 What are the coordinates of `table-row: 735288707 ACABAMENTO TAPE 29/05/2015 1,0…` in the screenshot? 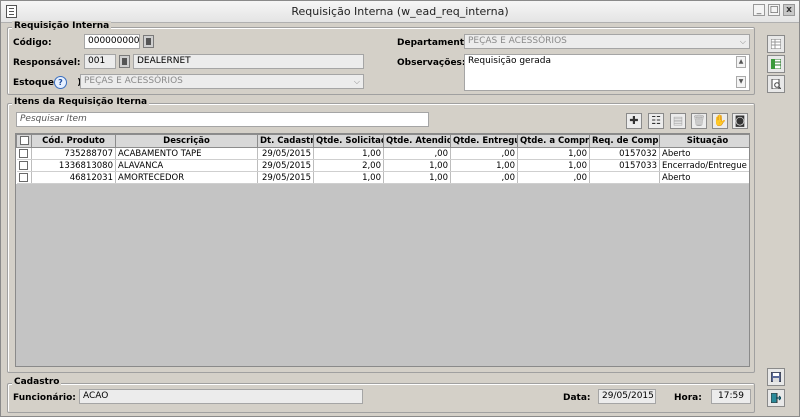 It's located at (382, 153).